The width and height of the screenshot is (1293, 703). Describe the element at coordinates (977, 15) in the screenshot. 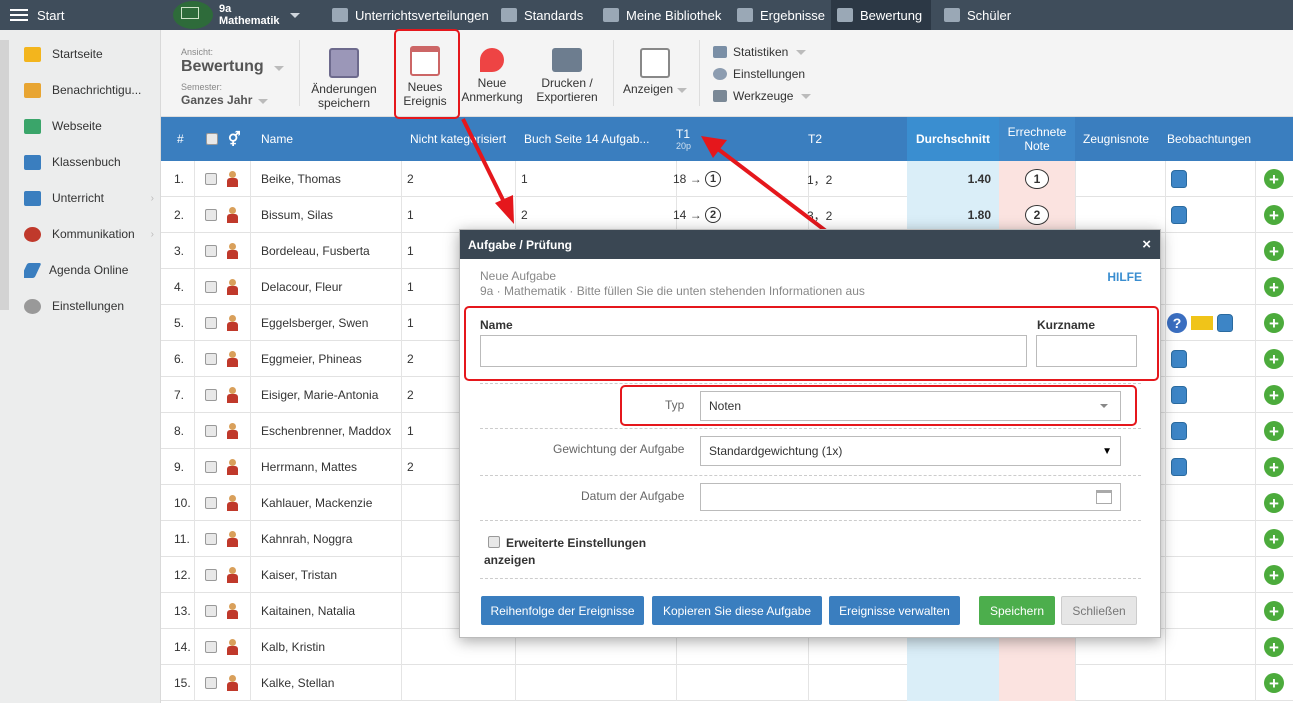

I see `nav-schueler: Schüler` at that location.